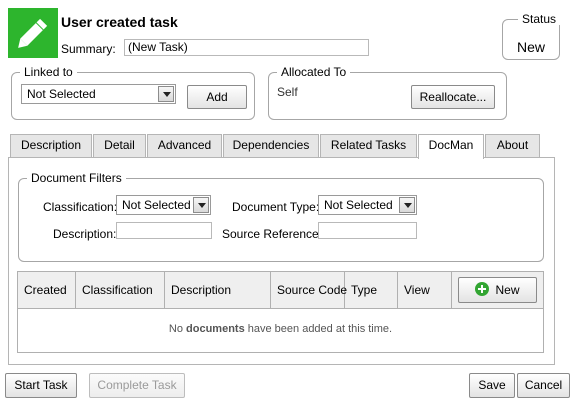 This screenshot has height=399, width=572. I want to click on column-created: Created, so click(47, 290).